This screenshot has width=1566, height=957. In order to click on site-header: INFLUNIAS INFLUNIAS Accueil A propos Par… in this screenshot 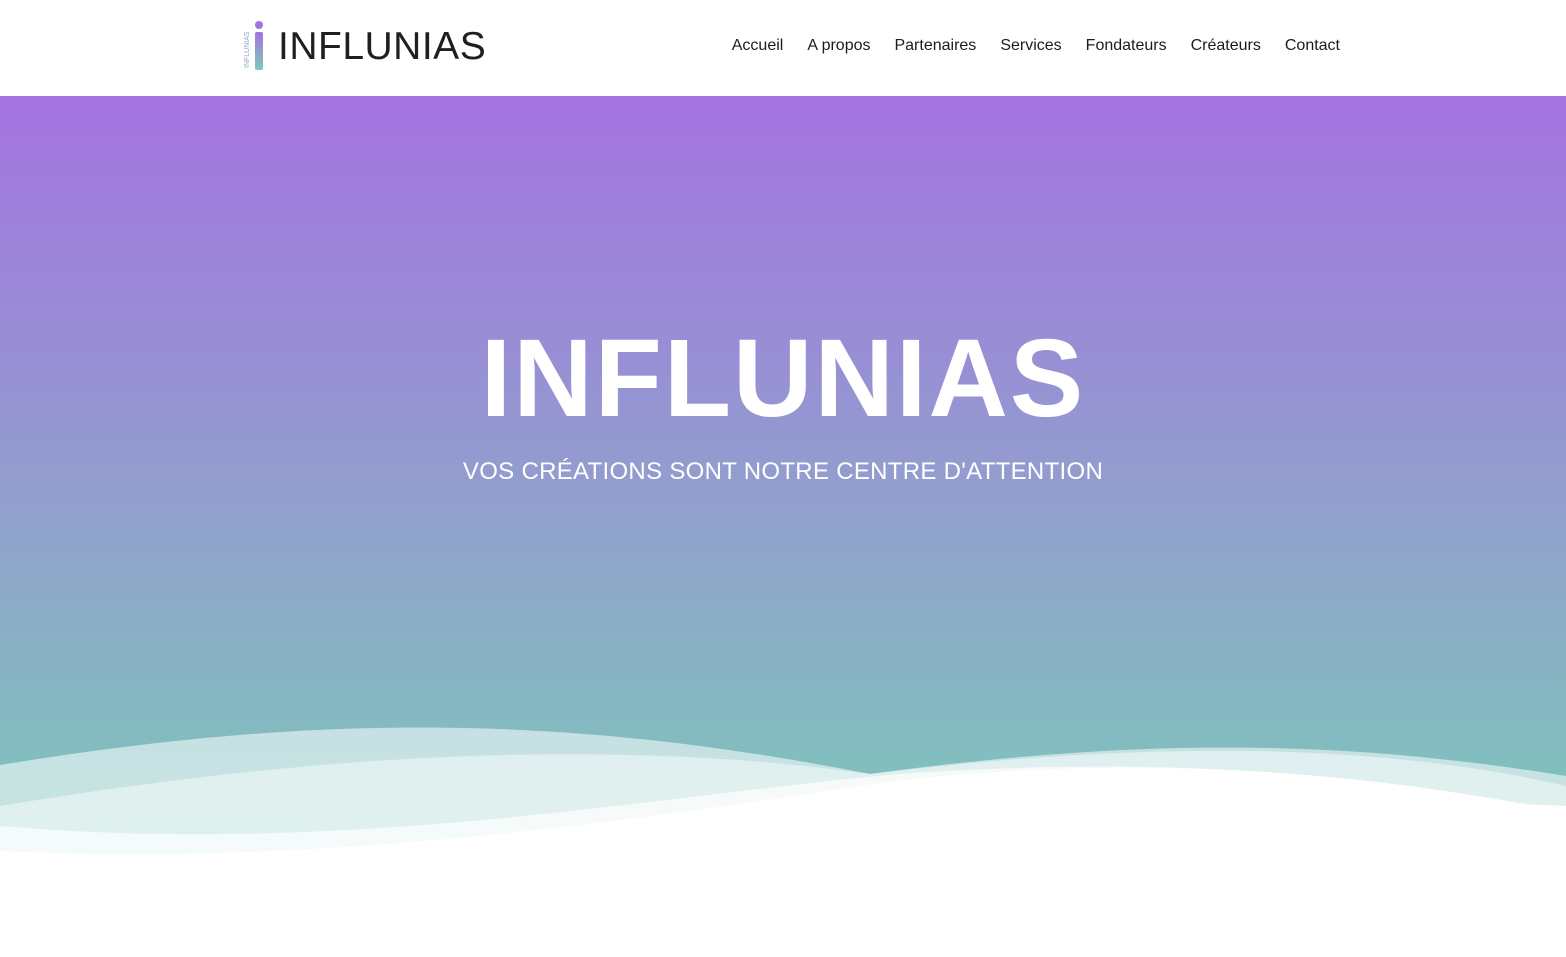, I will do `click(783, 48)`.